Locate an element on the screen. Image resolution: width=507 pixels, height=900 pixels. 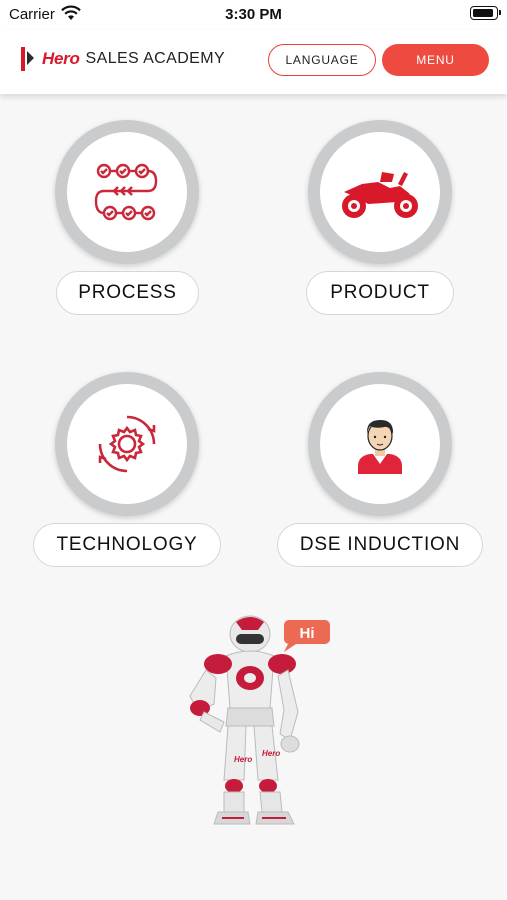
gear-icon is located at coordinates (127, 444).